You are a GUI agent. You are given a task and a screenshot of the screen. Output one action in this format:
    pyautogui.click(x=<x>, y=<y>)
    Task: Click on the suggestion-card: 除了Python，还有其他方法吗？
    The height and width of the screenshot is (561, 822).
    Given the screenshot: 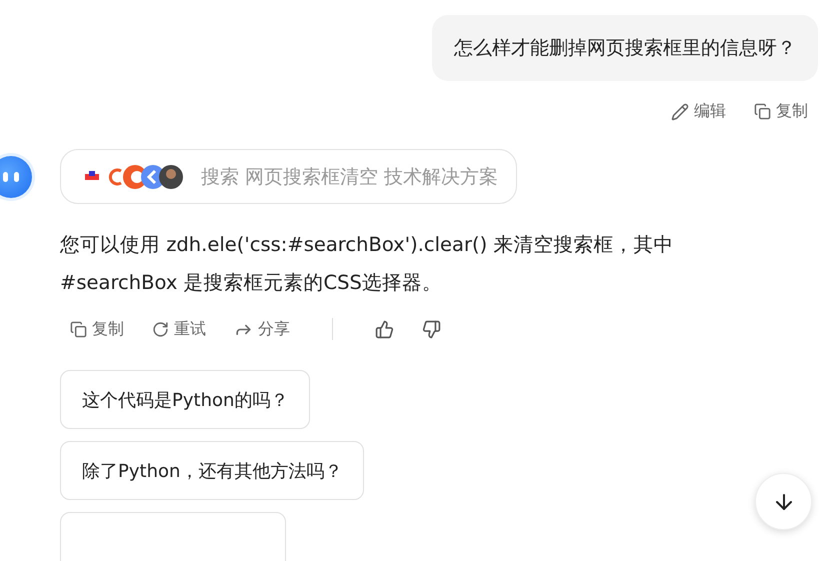 What is the action you would take?
    pyautogui.click(x=212, y=470)
    